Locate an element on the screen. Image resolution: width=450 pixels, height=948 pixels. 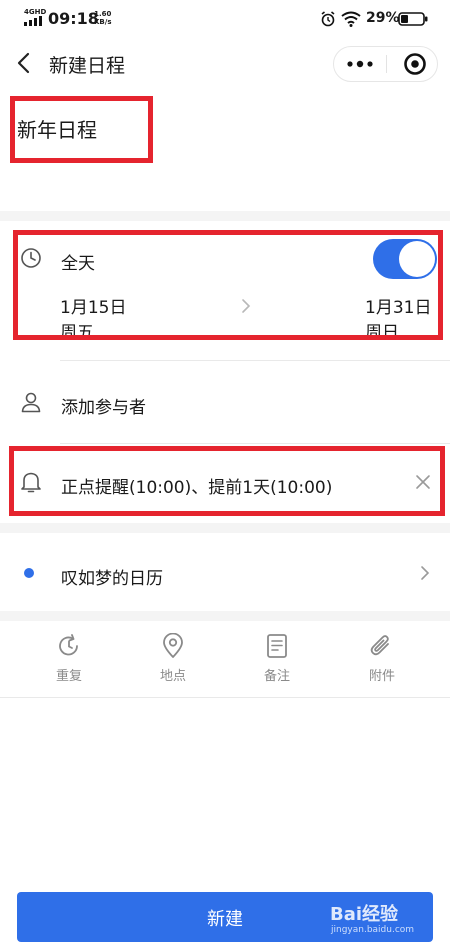
start-weekday: 周五 is located at coordinates (77, 329).